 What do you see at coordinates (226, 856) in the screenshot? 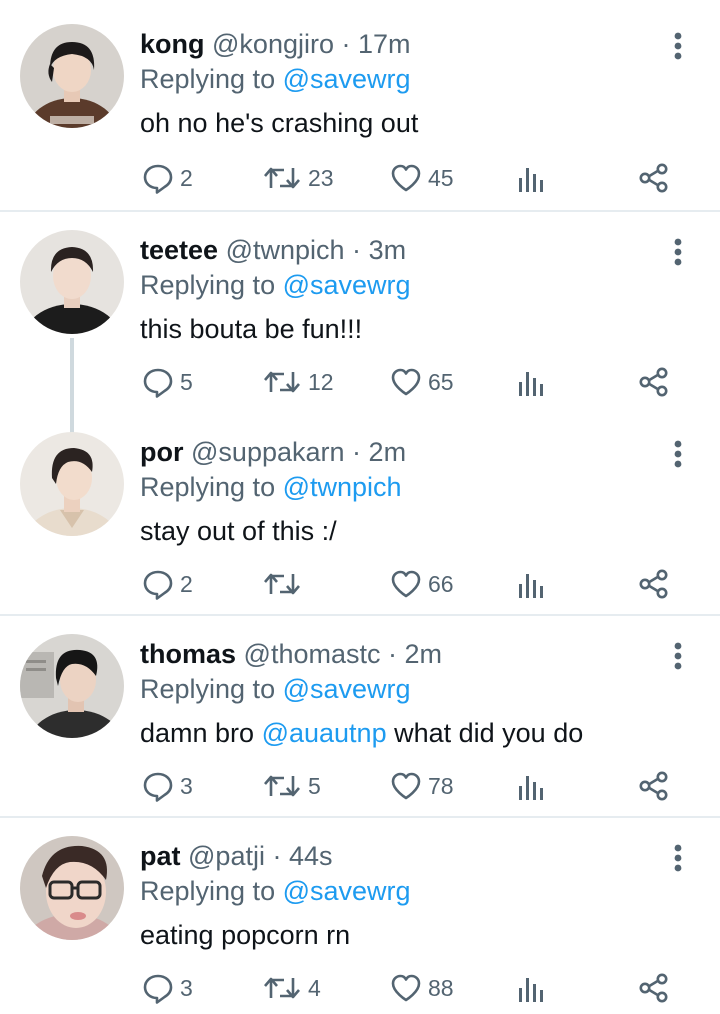
I see `handle: @patji` at bounding box center [226, 856].